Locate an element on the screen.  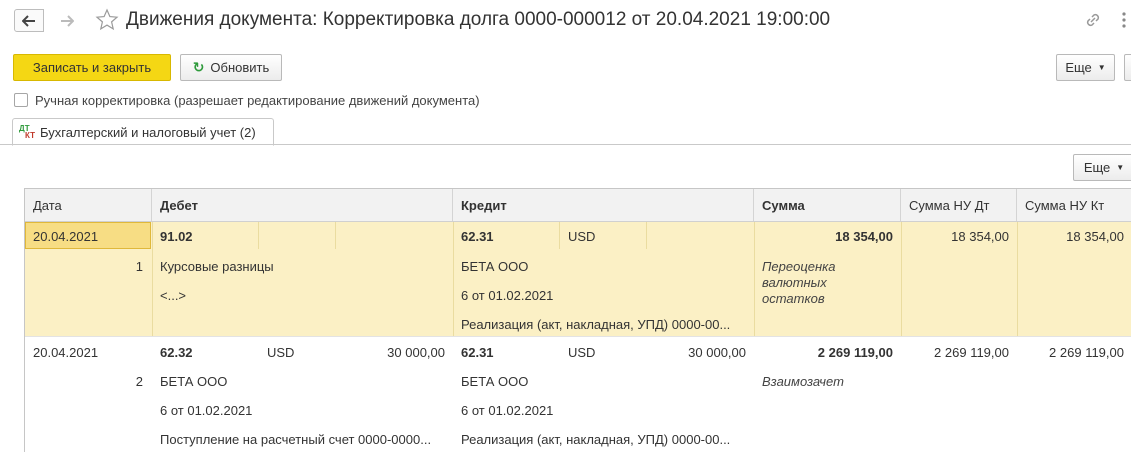
debit-subconto-2: 6 от 01.02.2021 is located at coordinates (206, 410).